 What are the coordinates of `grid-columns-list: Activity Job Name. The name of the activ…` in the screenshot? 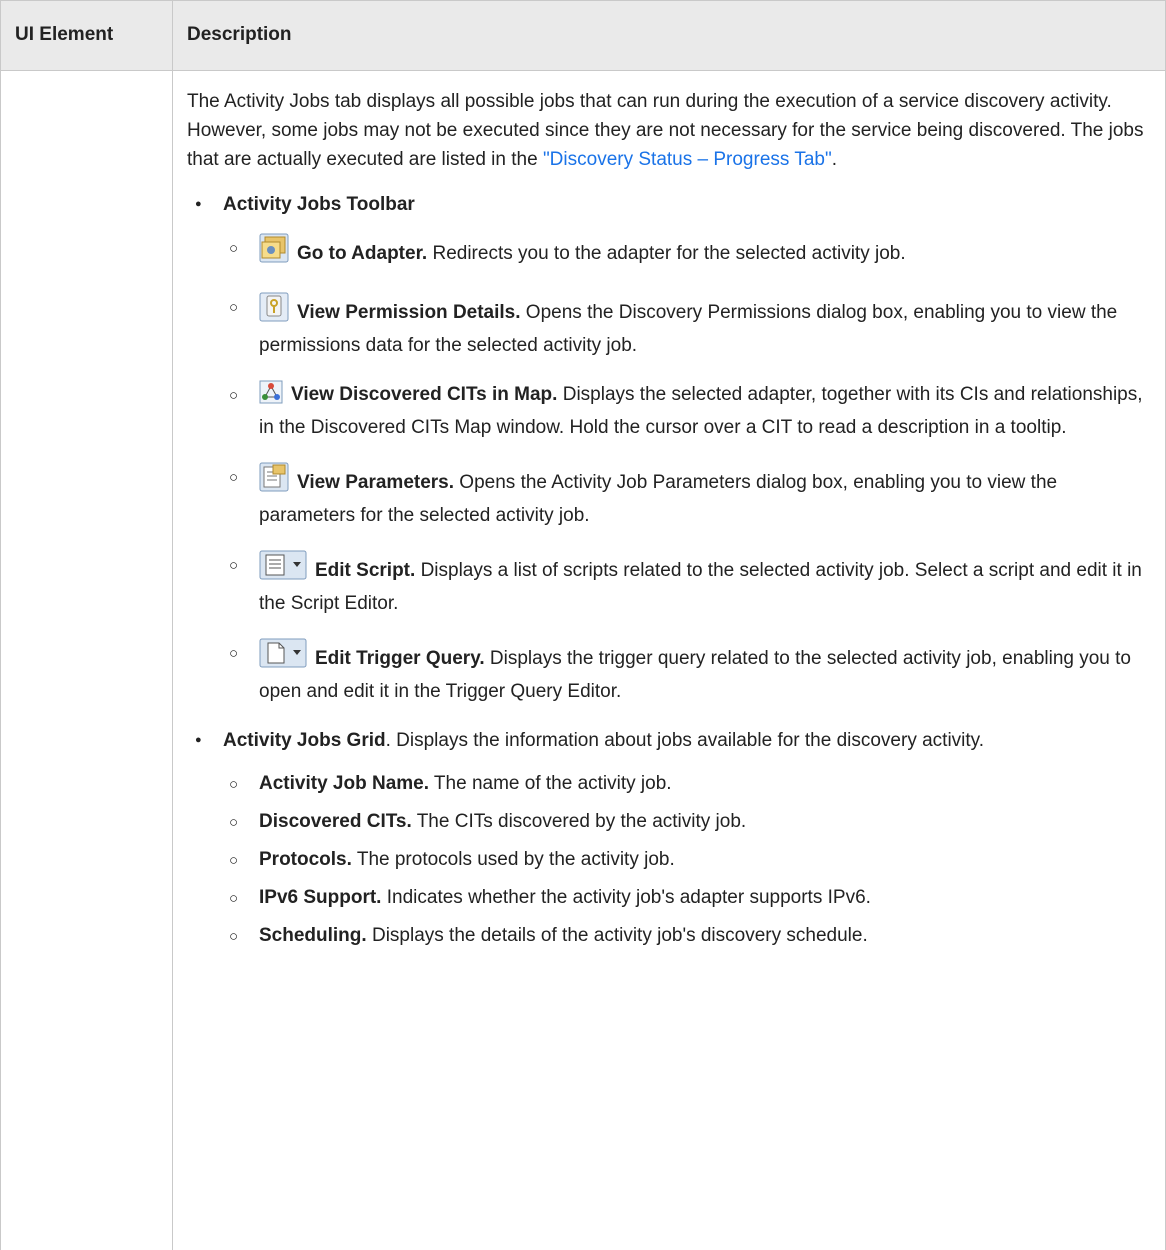 It's located at (688, 860).